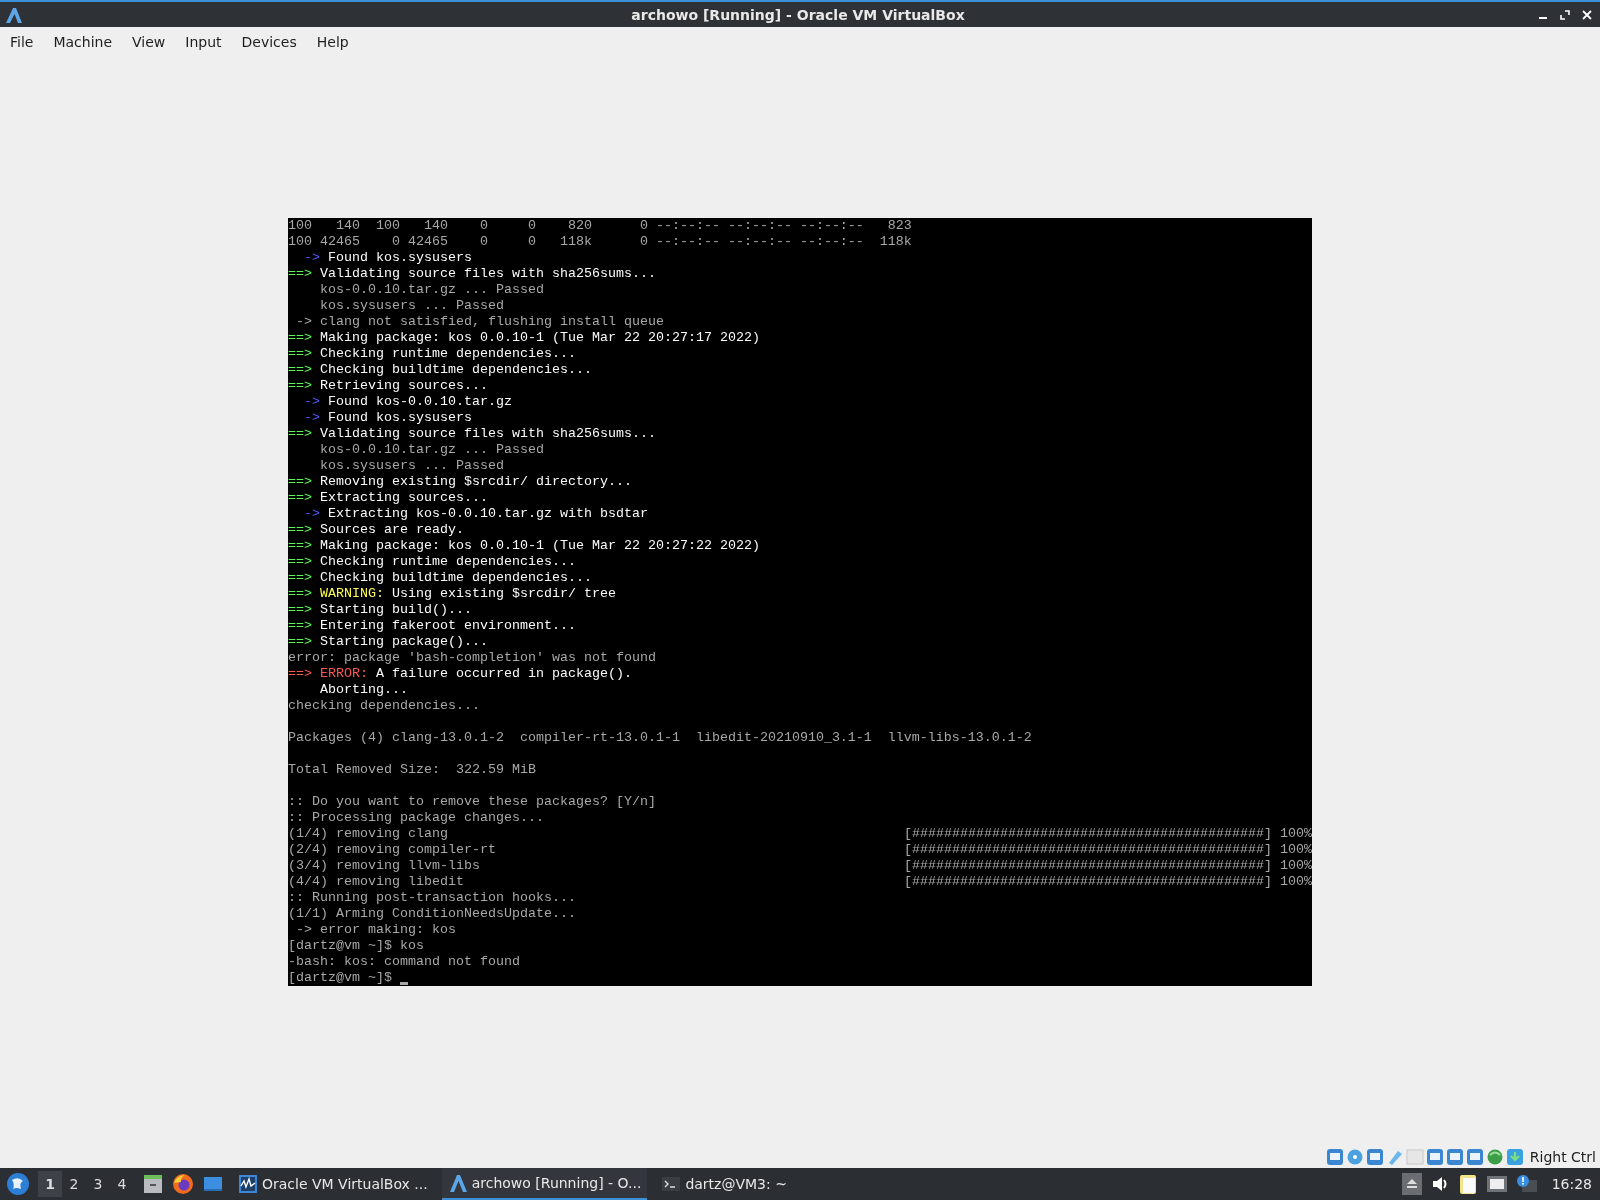 This screenshot has height=1200, width=1600. What do you see at coordinates (412, 769) in the screenshot?
I see `terminal-line: Total Removed Size: 322.59 MiB` at bounding box center [412, 769].